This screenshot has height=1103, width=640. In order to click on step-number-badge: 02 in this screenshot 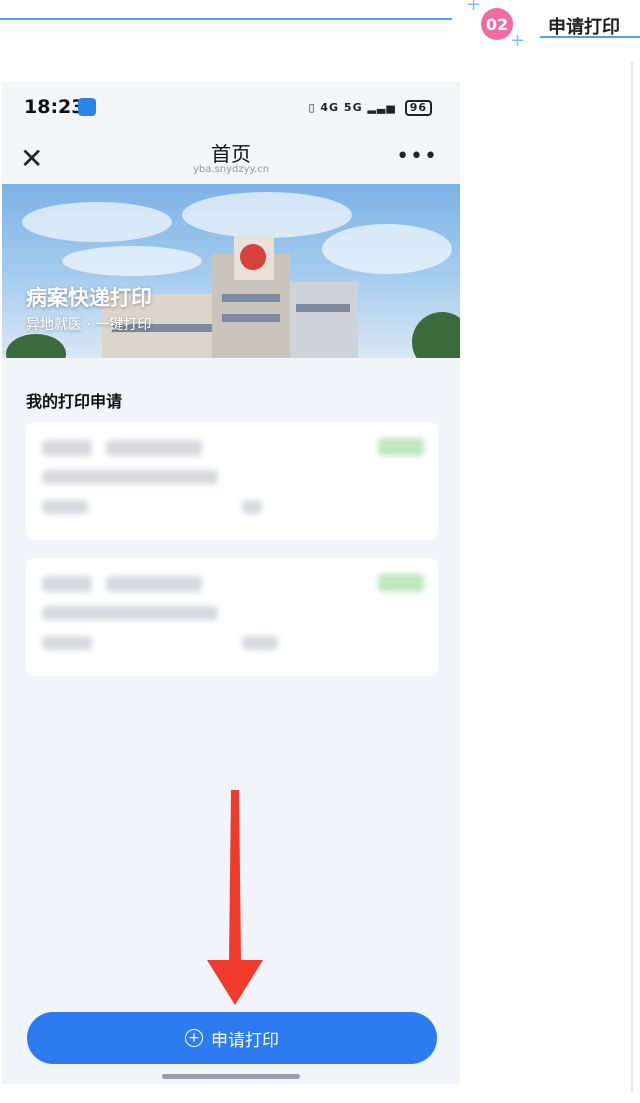, I will do `click(497, 24)`.